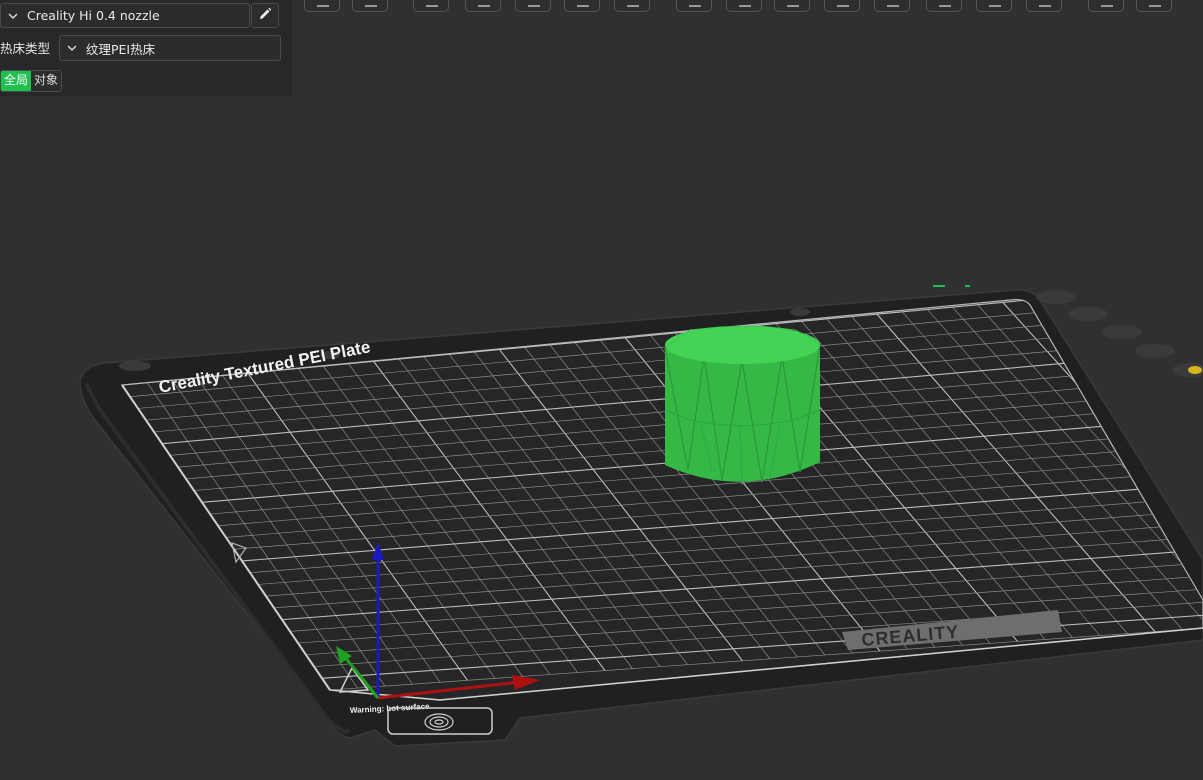 The width and height of the screenshot is (1203, 780). I want to click on scope-object-button: 对象, so click(46, 81).